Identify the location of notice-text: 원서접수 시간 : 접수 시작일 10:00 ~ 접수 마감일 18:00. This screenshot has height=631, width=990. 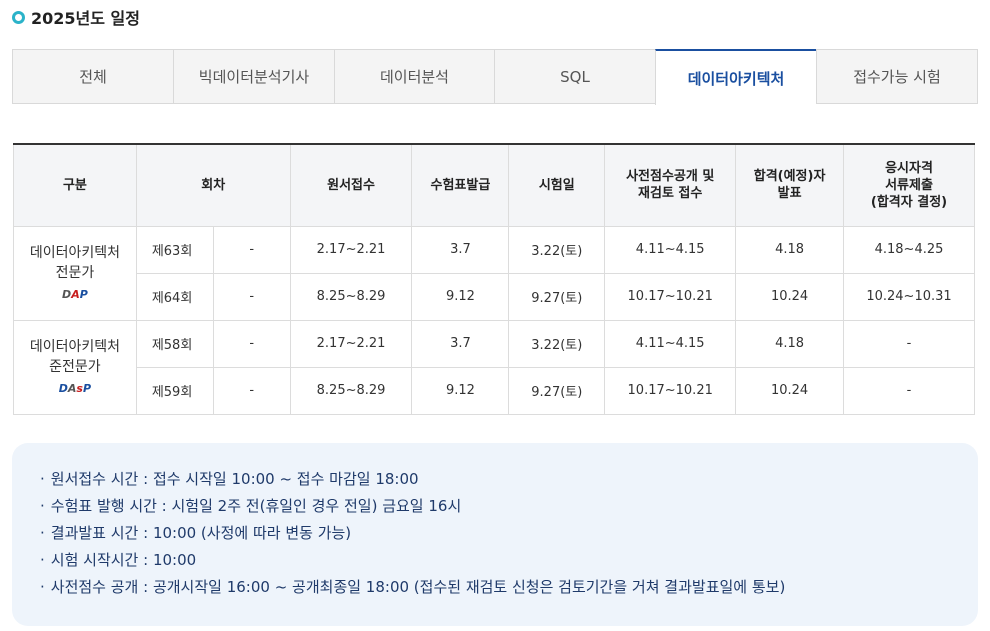
(234, 479).